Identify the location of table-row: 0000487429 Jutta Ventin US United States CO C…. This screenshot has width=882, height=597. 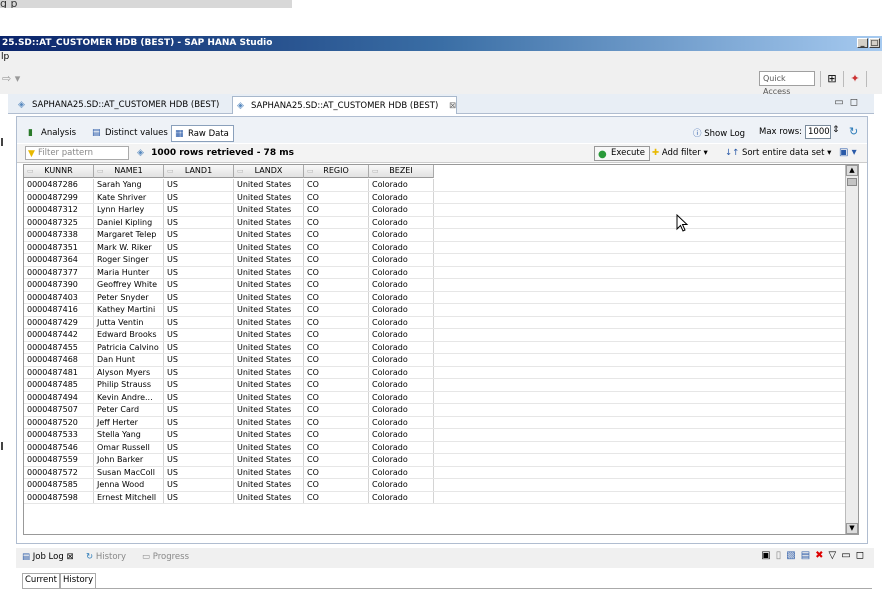
(435, 322).